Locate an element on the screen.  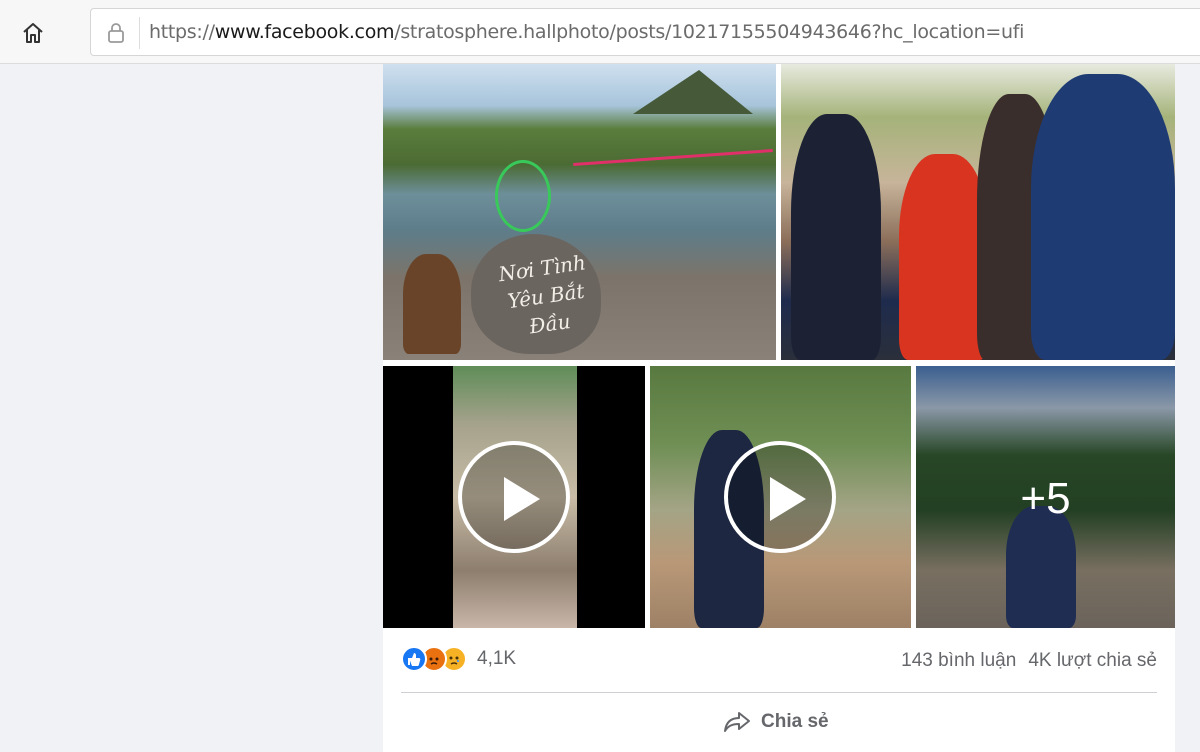
photo-annotation-circle is located at coordinates (523, 196).